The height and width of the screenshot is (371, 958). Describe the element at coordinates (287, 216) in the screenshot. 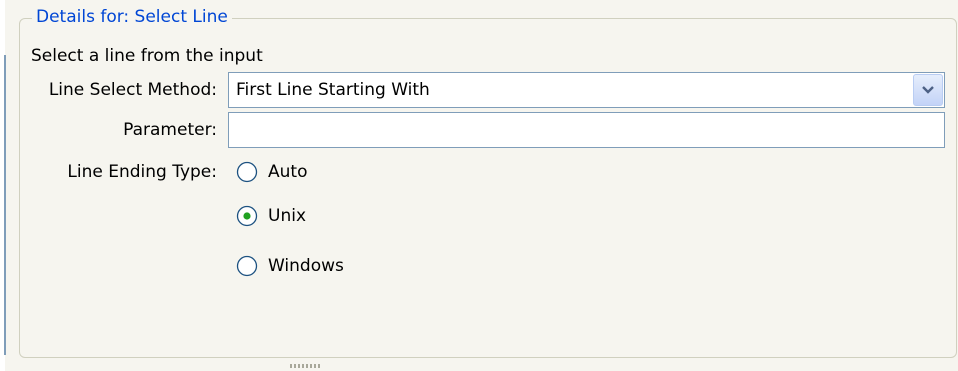

I see `radio-label-unix: Unix` at that location.